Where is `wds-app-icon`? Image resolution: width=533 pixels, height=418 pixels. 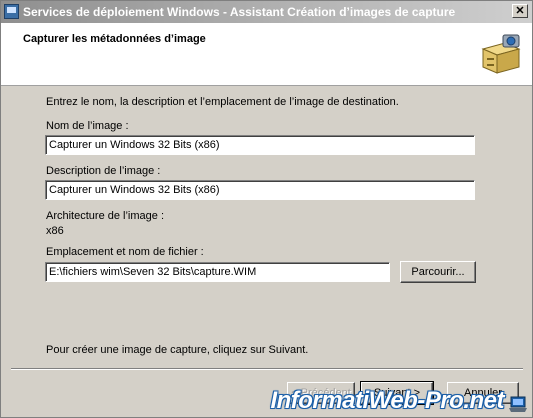
wds-app-icon is located at coordinates (11, 11).